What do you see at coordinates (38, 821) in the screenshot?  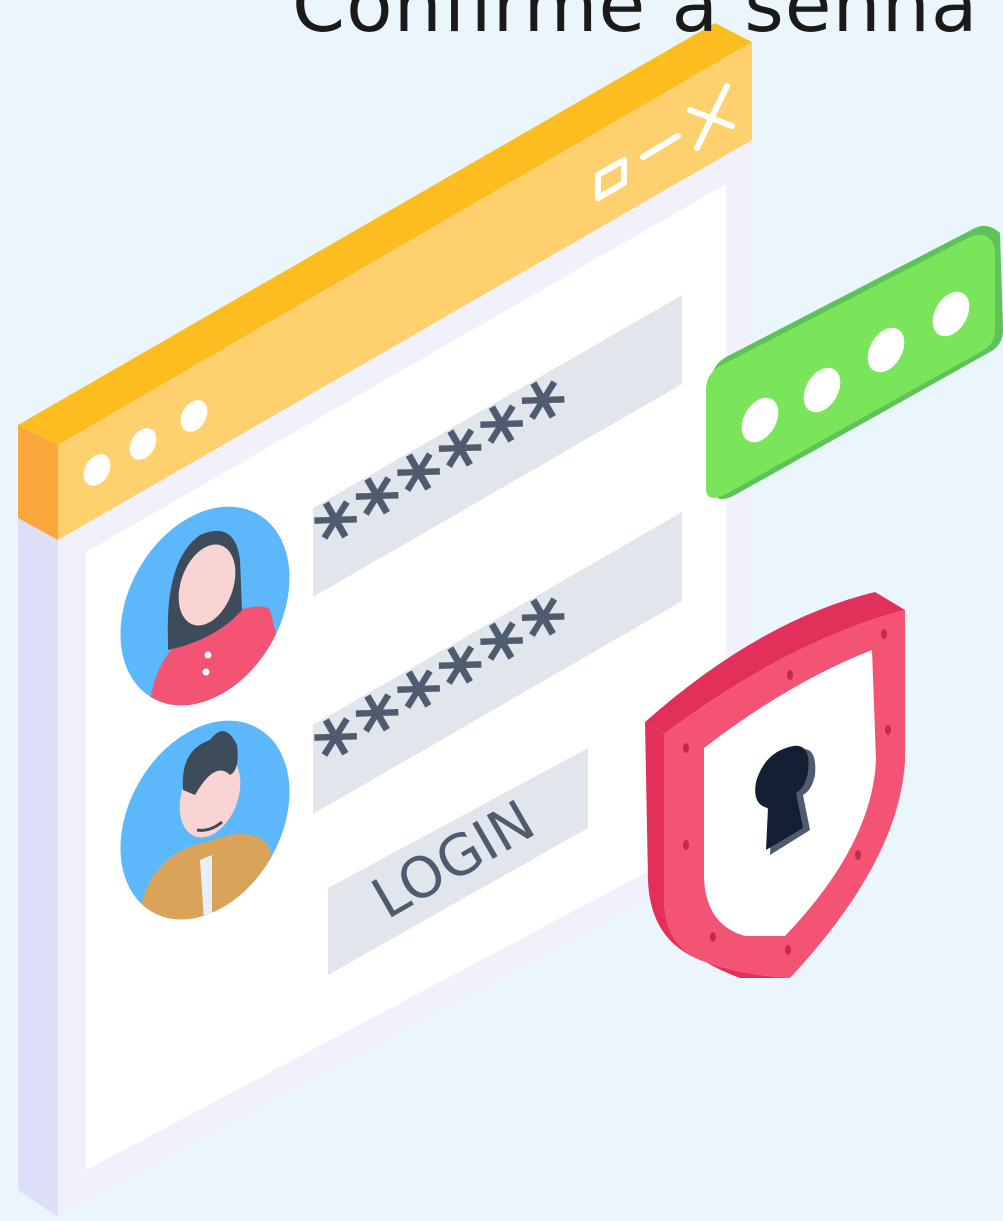 I see `window-side-edge` at bounding box center [38, 821].